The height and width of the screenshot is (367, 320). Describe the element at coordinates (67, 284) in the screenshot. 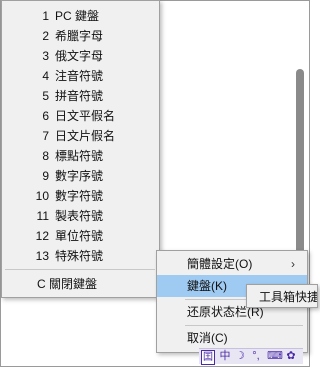

I see `close-keyboard-item: C 關閉鍵盤` at that location.